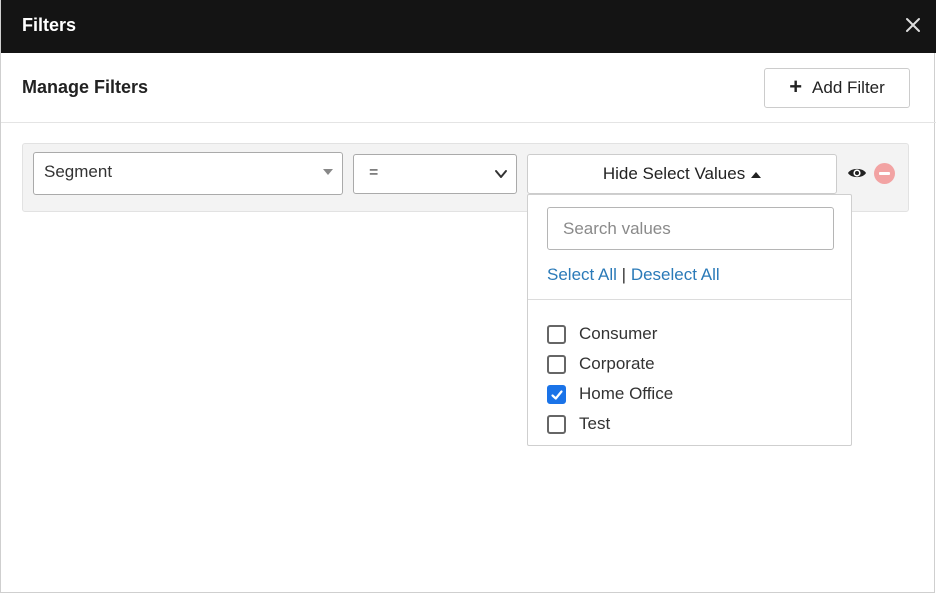 The image size is (937, 593). What do you see at coordinates (626, 393) in the screenshot?
I see `value-option-label: Home Office` at bounding box center [626, 393].